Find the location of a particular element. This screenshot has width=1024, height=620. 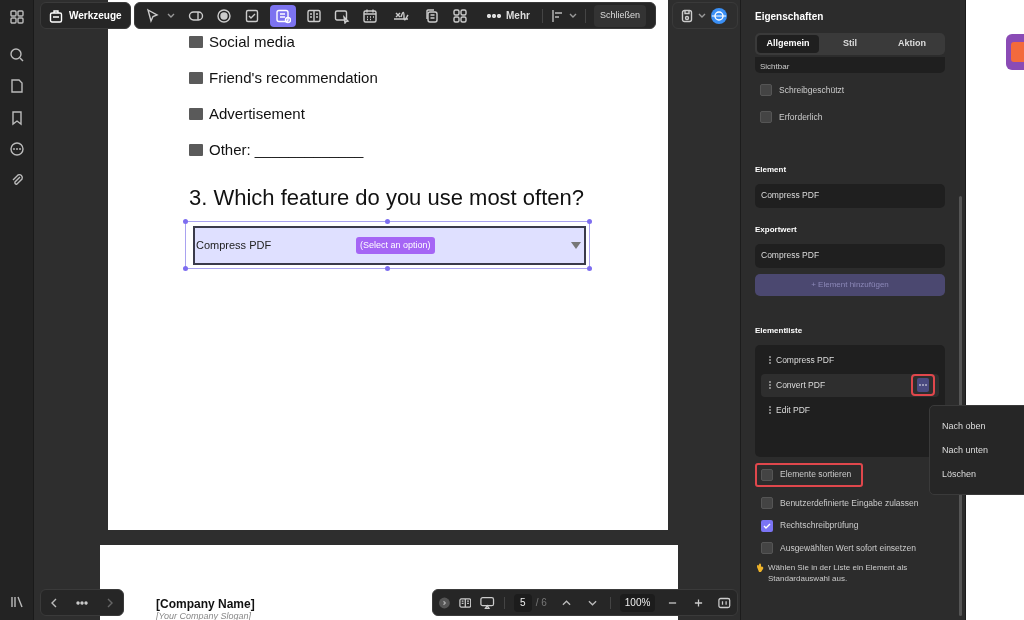

app-icon is located at coordinates (1015, 52).